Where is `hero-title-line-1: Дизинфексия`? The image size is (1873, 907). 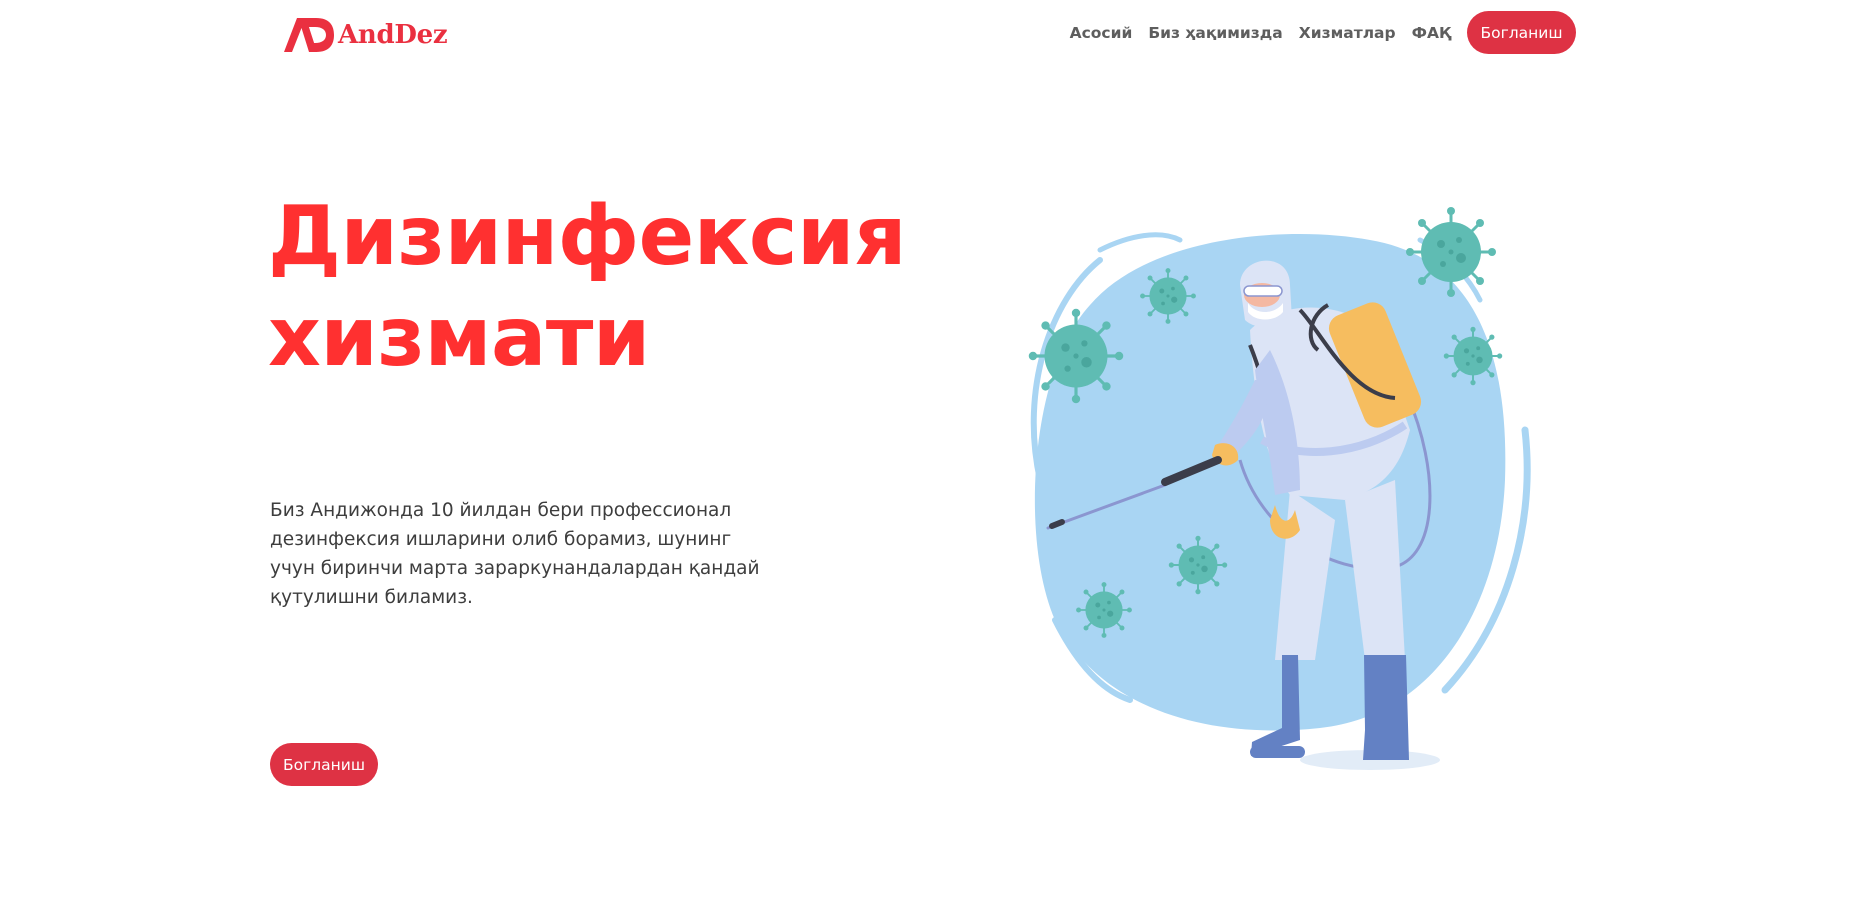 hero-title-line-1: Дизинфексия is located at coordinates (587, 236).